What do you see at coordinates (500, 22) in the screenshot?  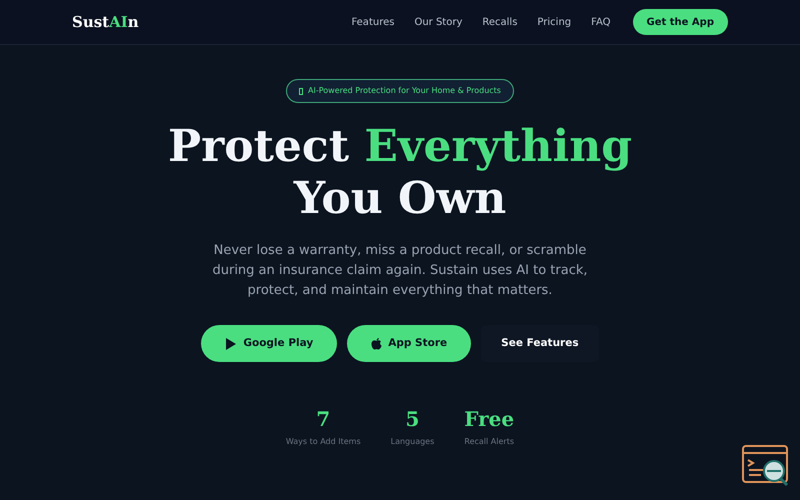 I see `nav-link: Recalls` at bounding box center [500, 22].